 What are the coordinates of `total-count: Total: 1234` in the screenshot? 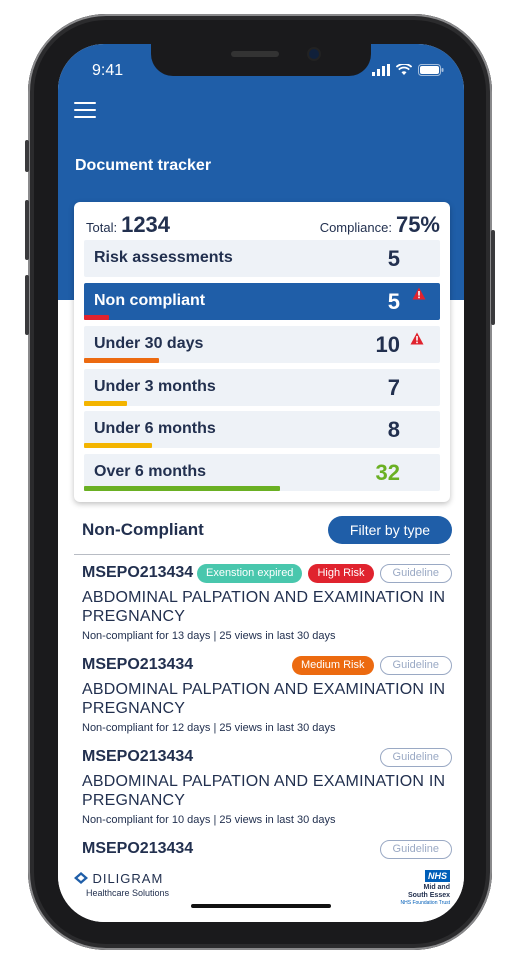 It's located at (128, 225).